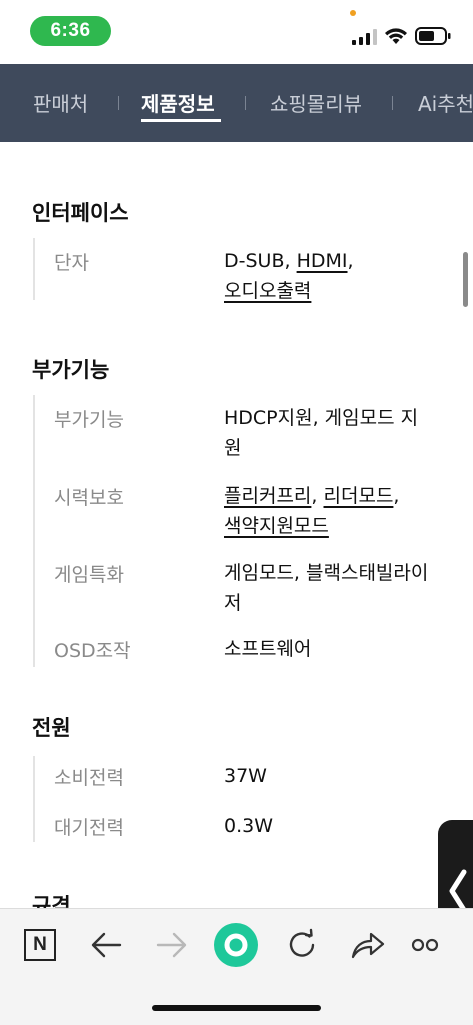 This screenshot has height=1025, width=473. I want to click on port-hdmi-link: HDMI, so click(322, 261).